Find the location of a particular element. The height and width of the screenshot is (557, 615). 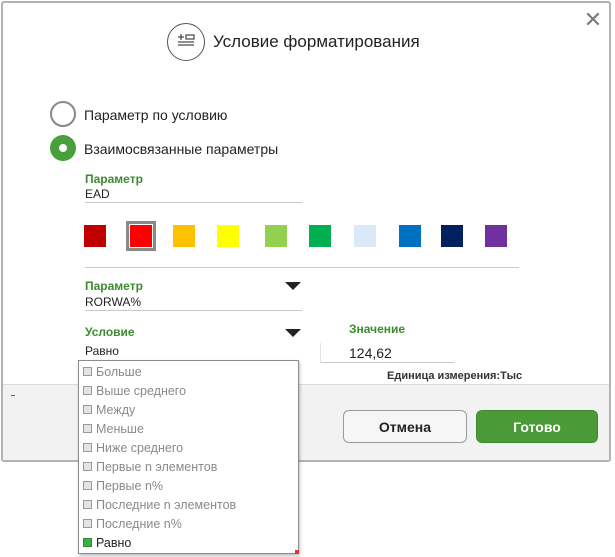

param2-value: RORWA% is located at coordinates (113, 302).